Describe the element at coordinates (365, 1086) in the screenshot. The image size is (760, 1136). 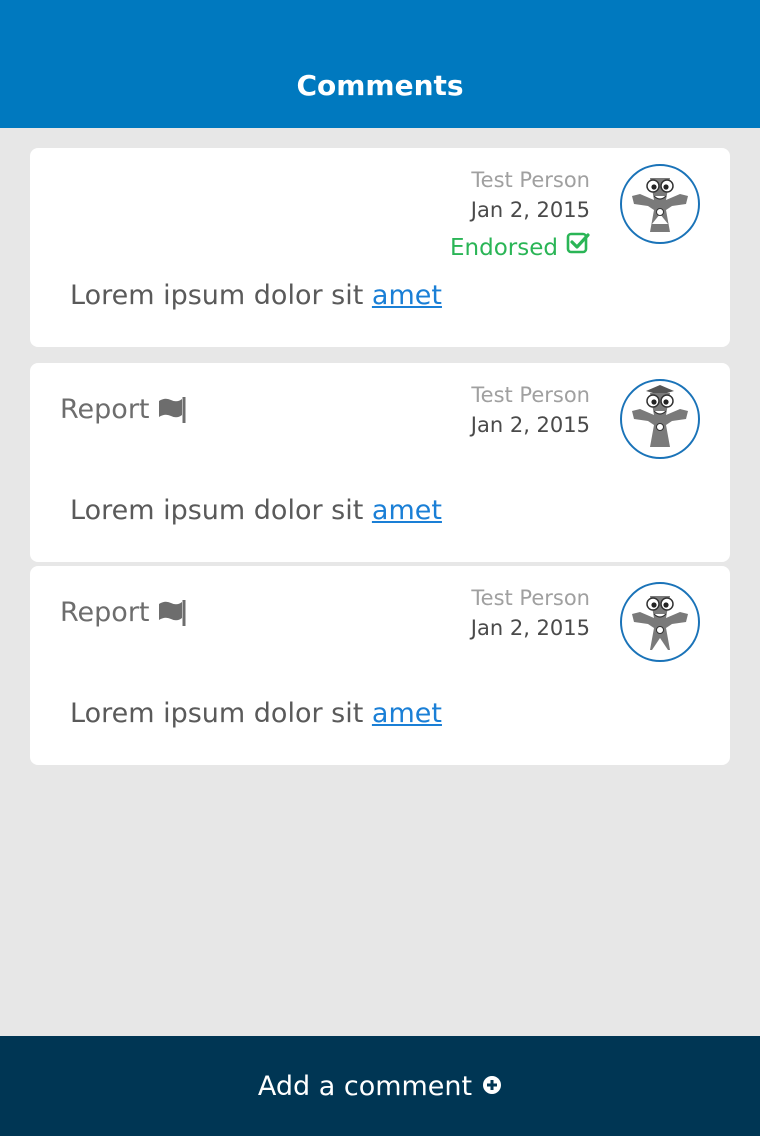
I see `add-comment-label: Add a comment` at that location.